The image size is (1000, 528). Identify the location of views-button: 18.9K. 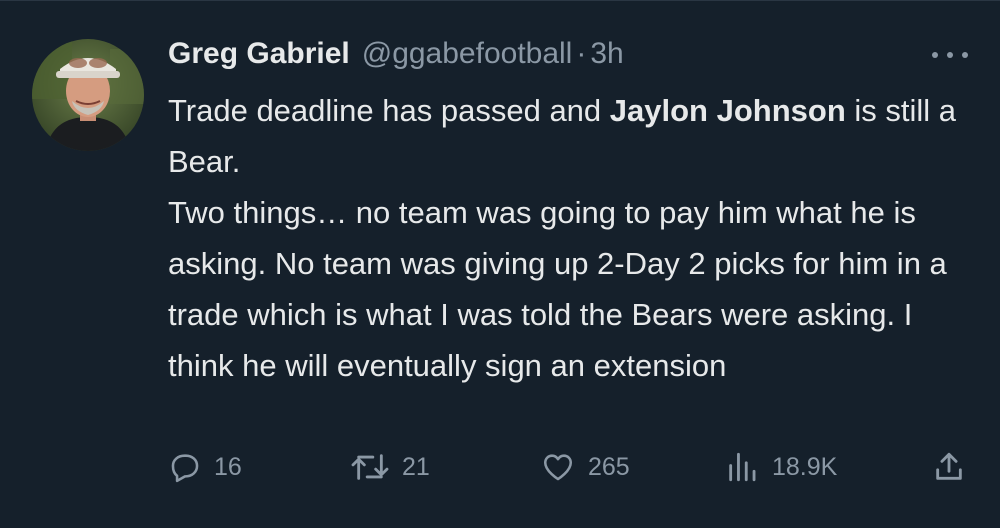
(780, 467).